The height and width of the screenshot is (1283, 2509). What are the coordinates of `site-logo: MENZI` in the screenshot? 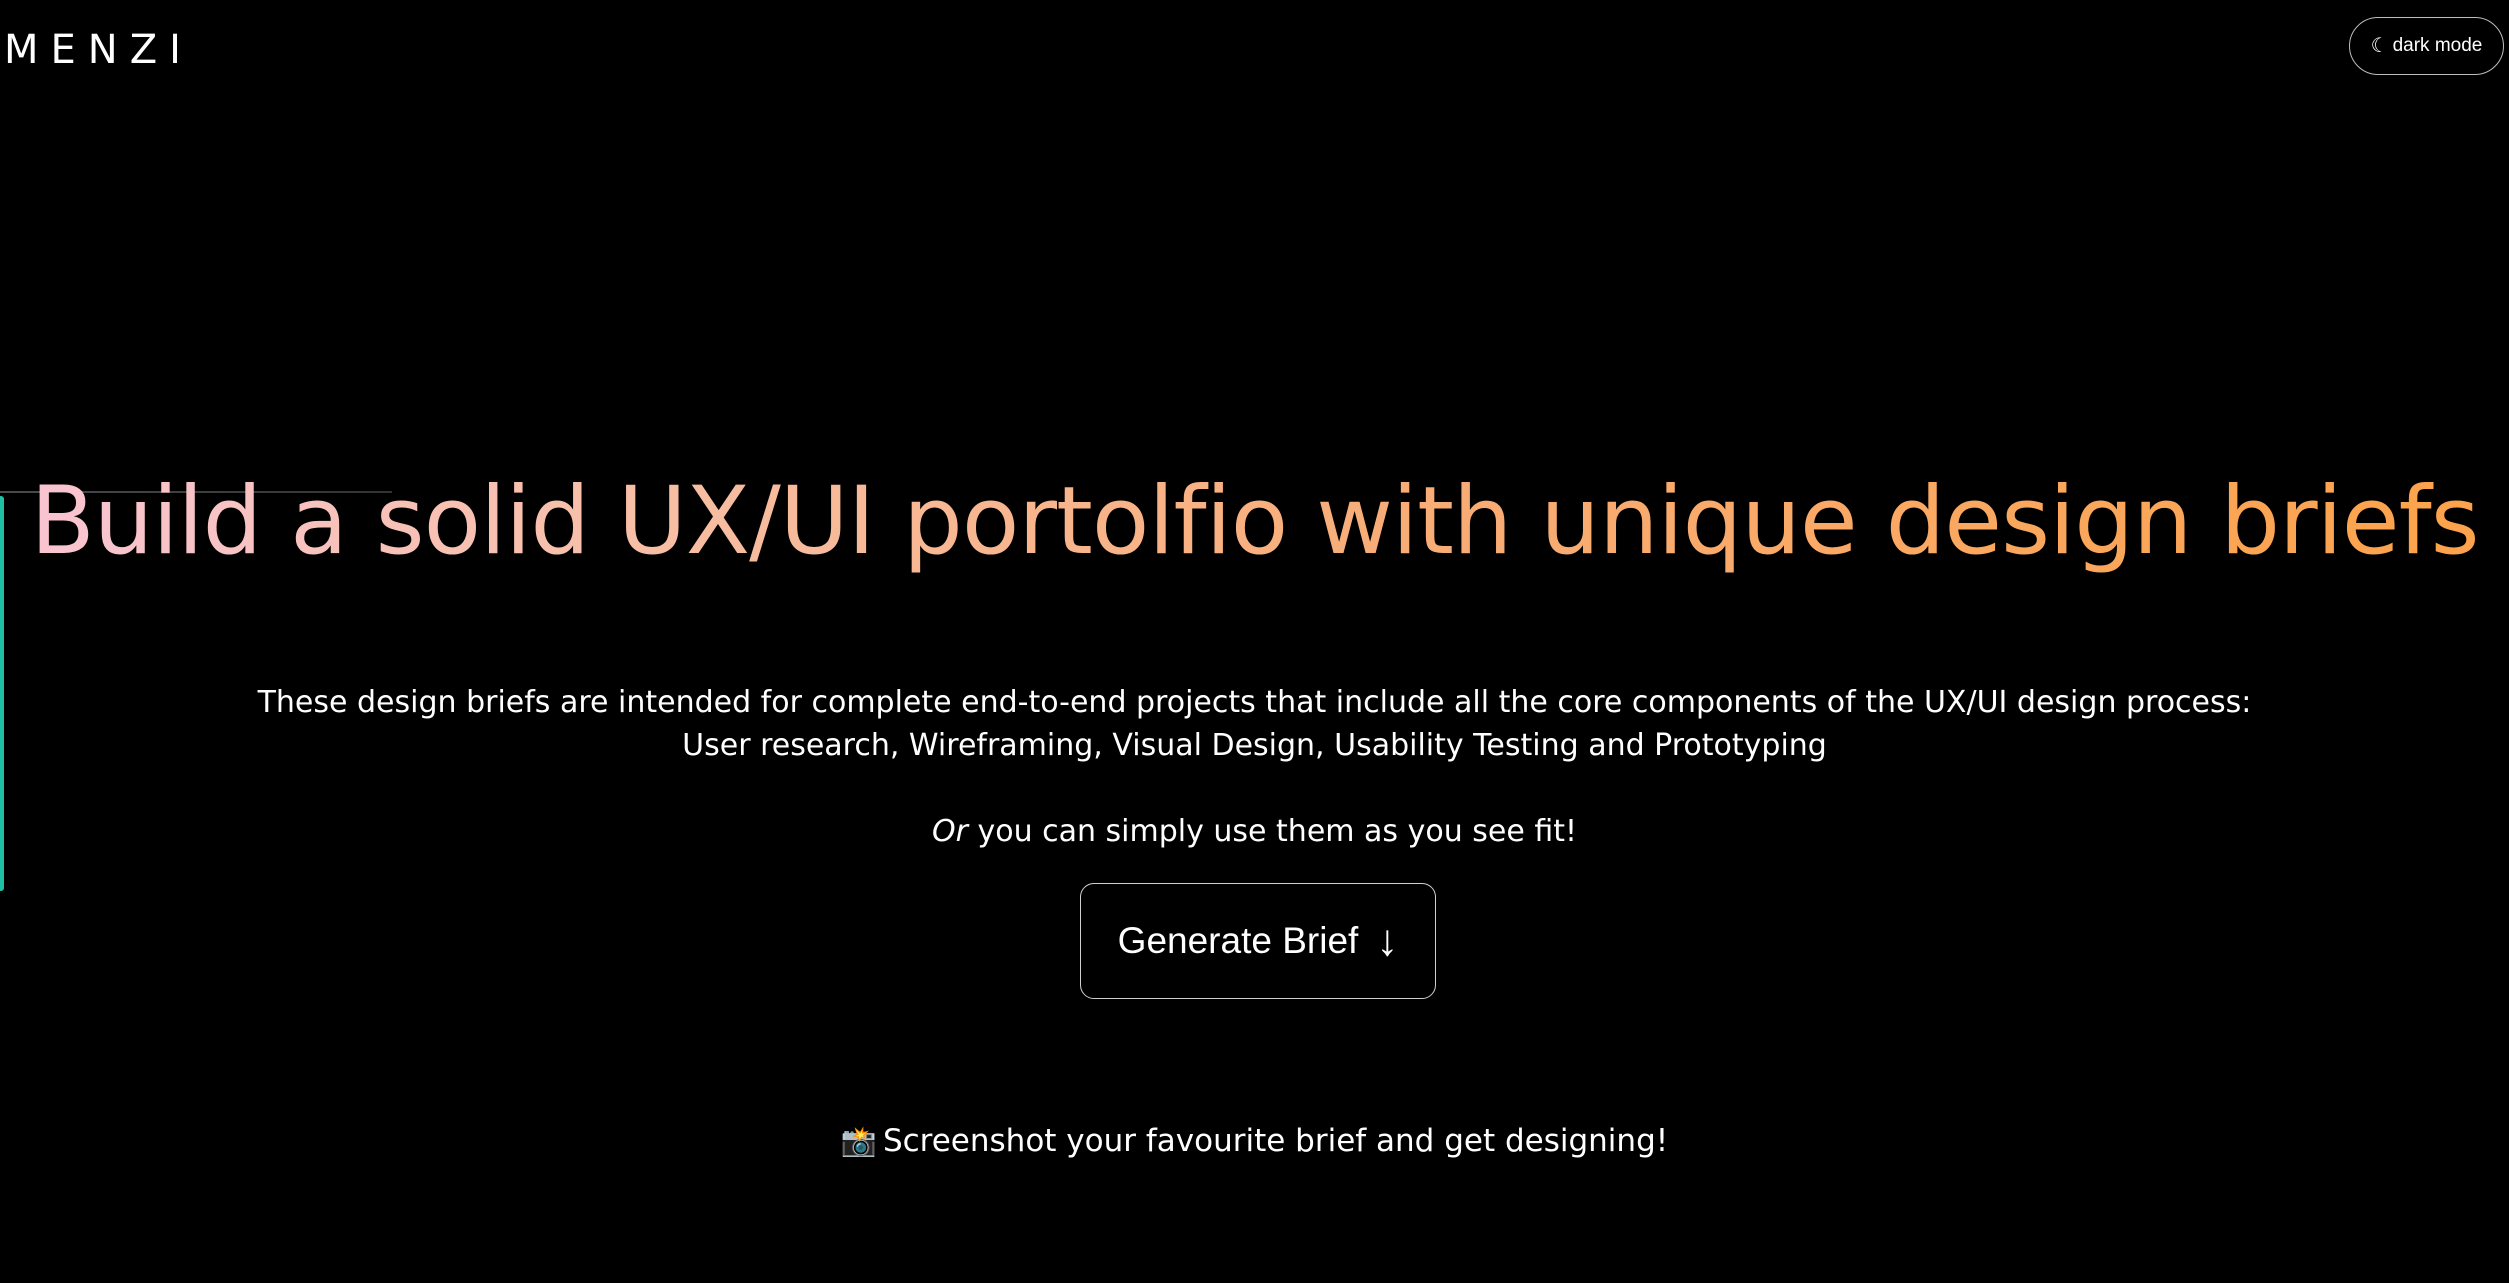 It's located at (98, 50).